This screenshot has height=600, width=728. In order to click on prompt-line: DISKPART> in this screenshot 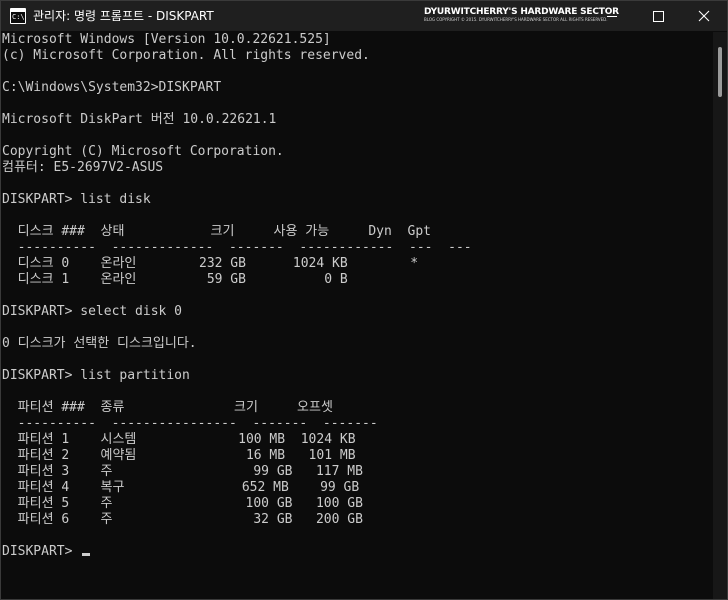, I will do `click(357, 552)`.